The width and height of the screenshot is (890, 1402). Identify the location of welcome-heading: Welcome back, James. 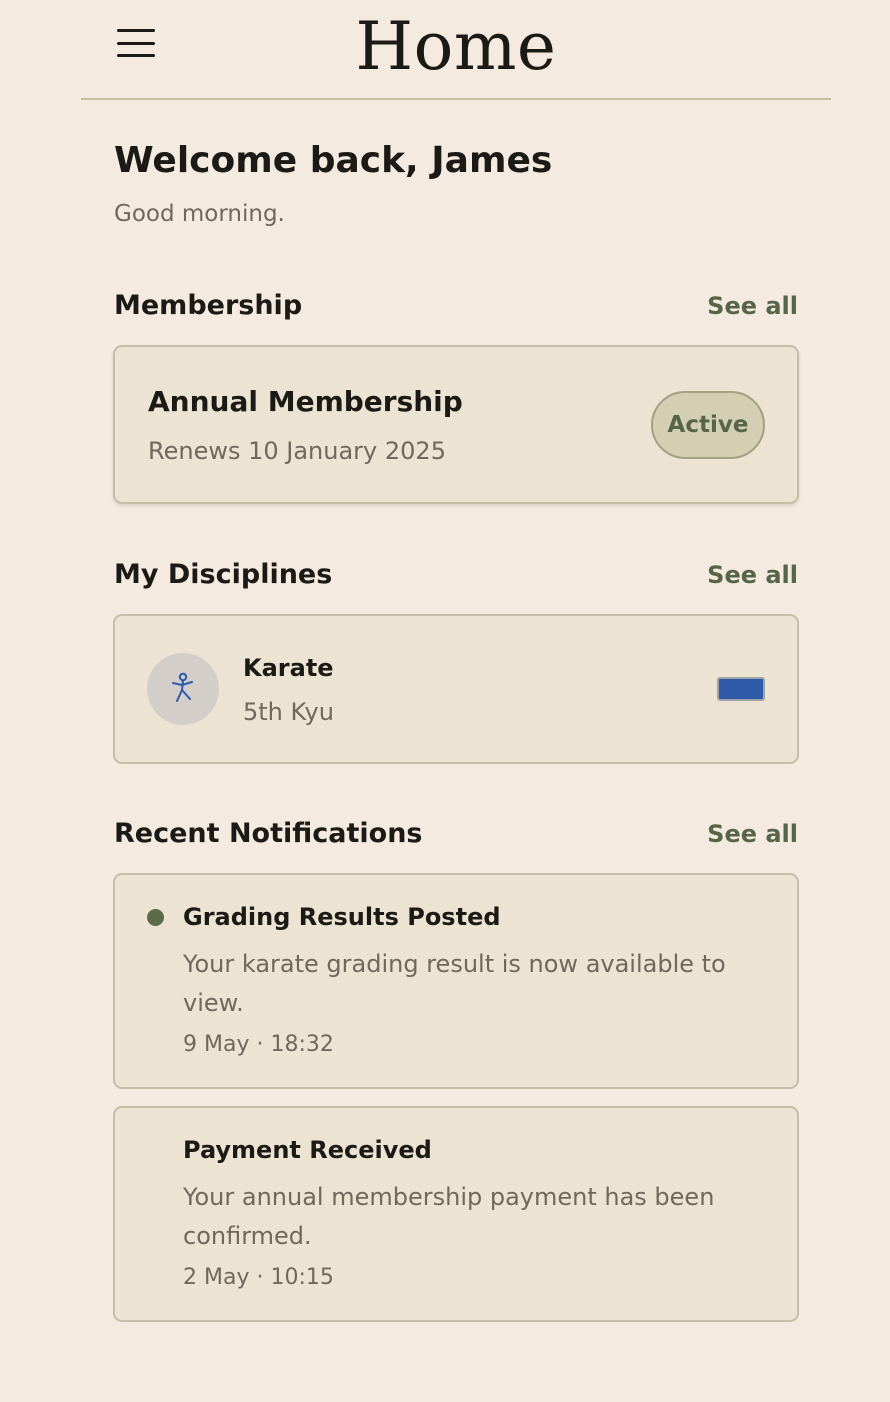
(333, 160).